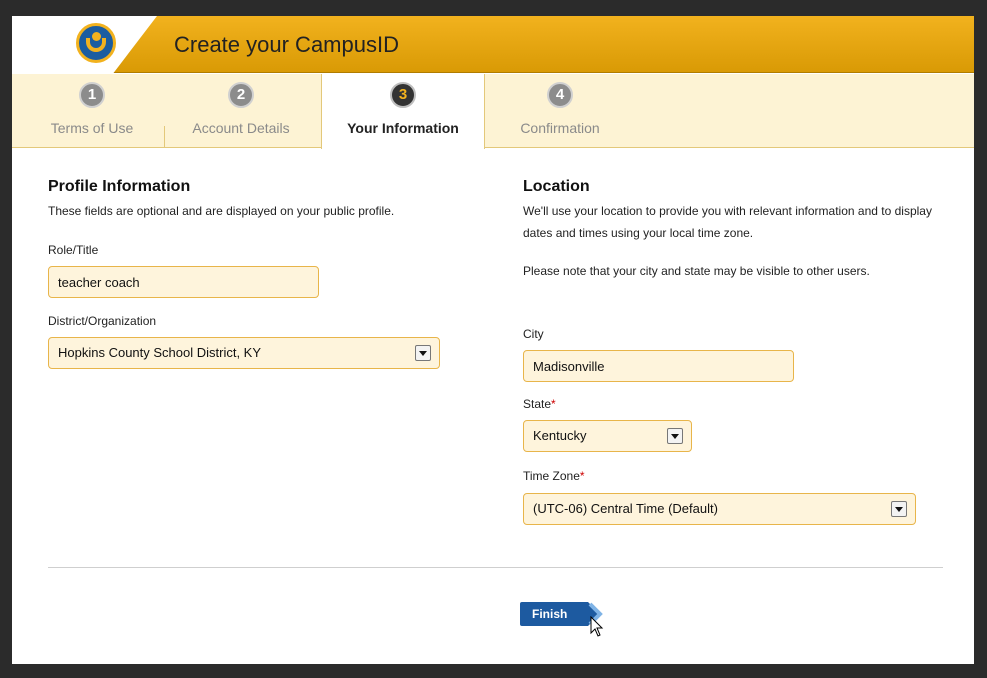  Describe the element at coordinates (403, 111) in the screenshot. I see `step-your-information: 3 Your Information` at that location.